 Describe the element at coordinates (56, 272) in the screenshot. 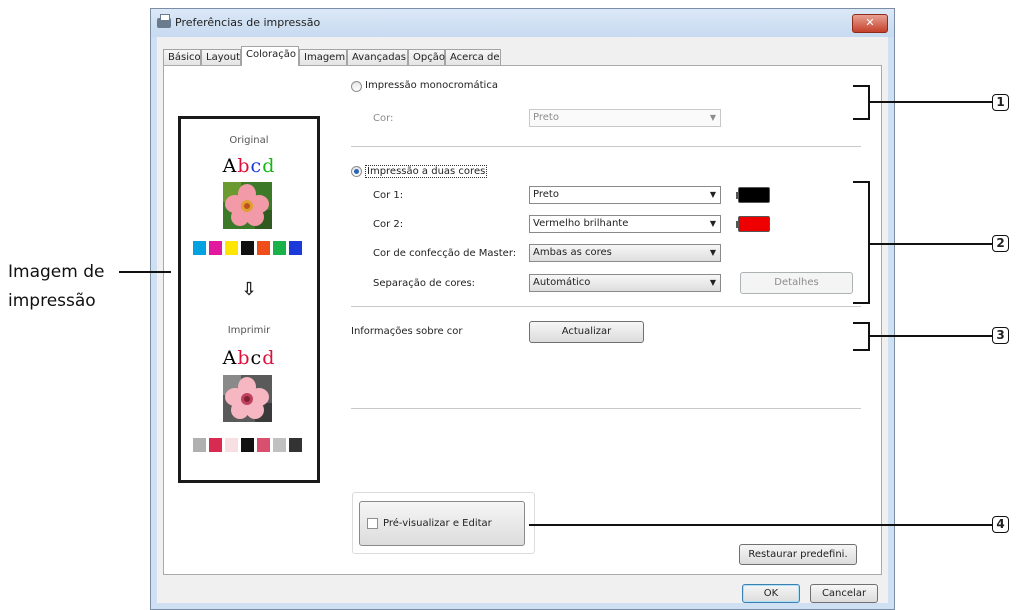

I see `annotation-line1: Imagem de` at that location.